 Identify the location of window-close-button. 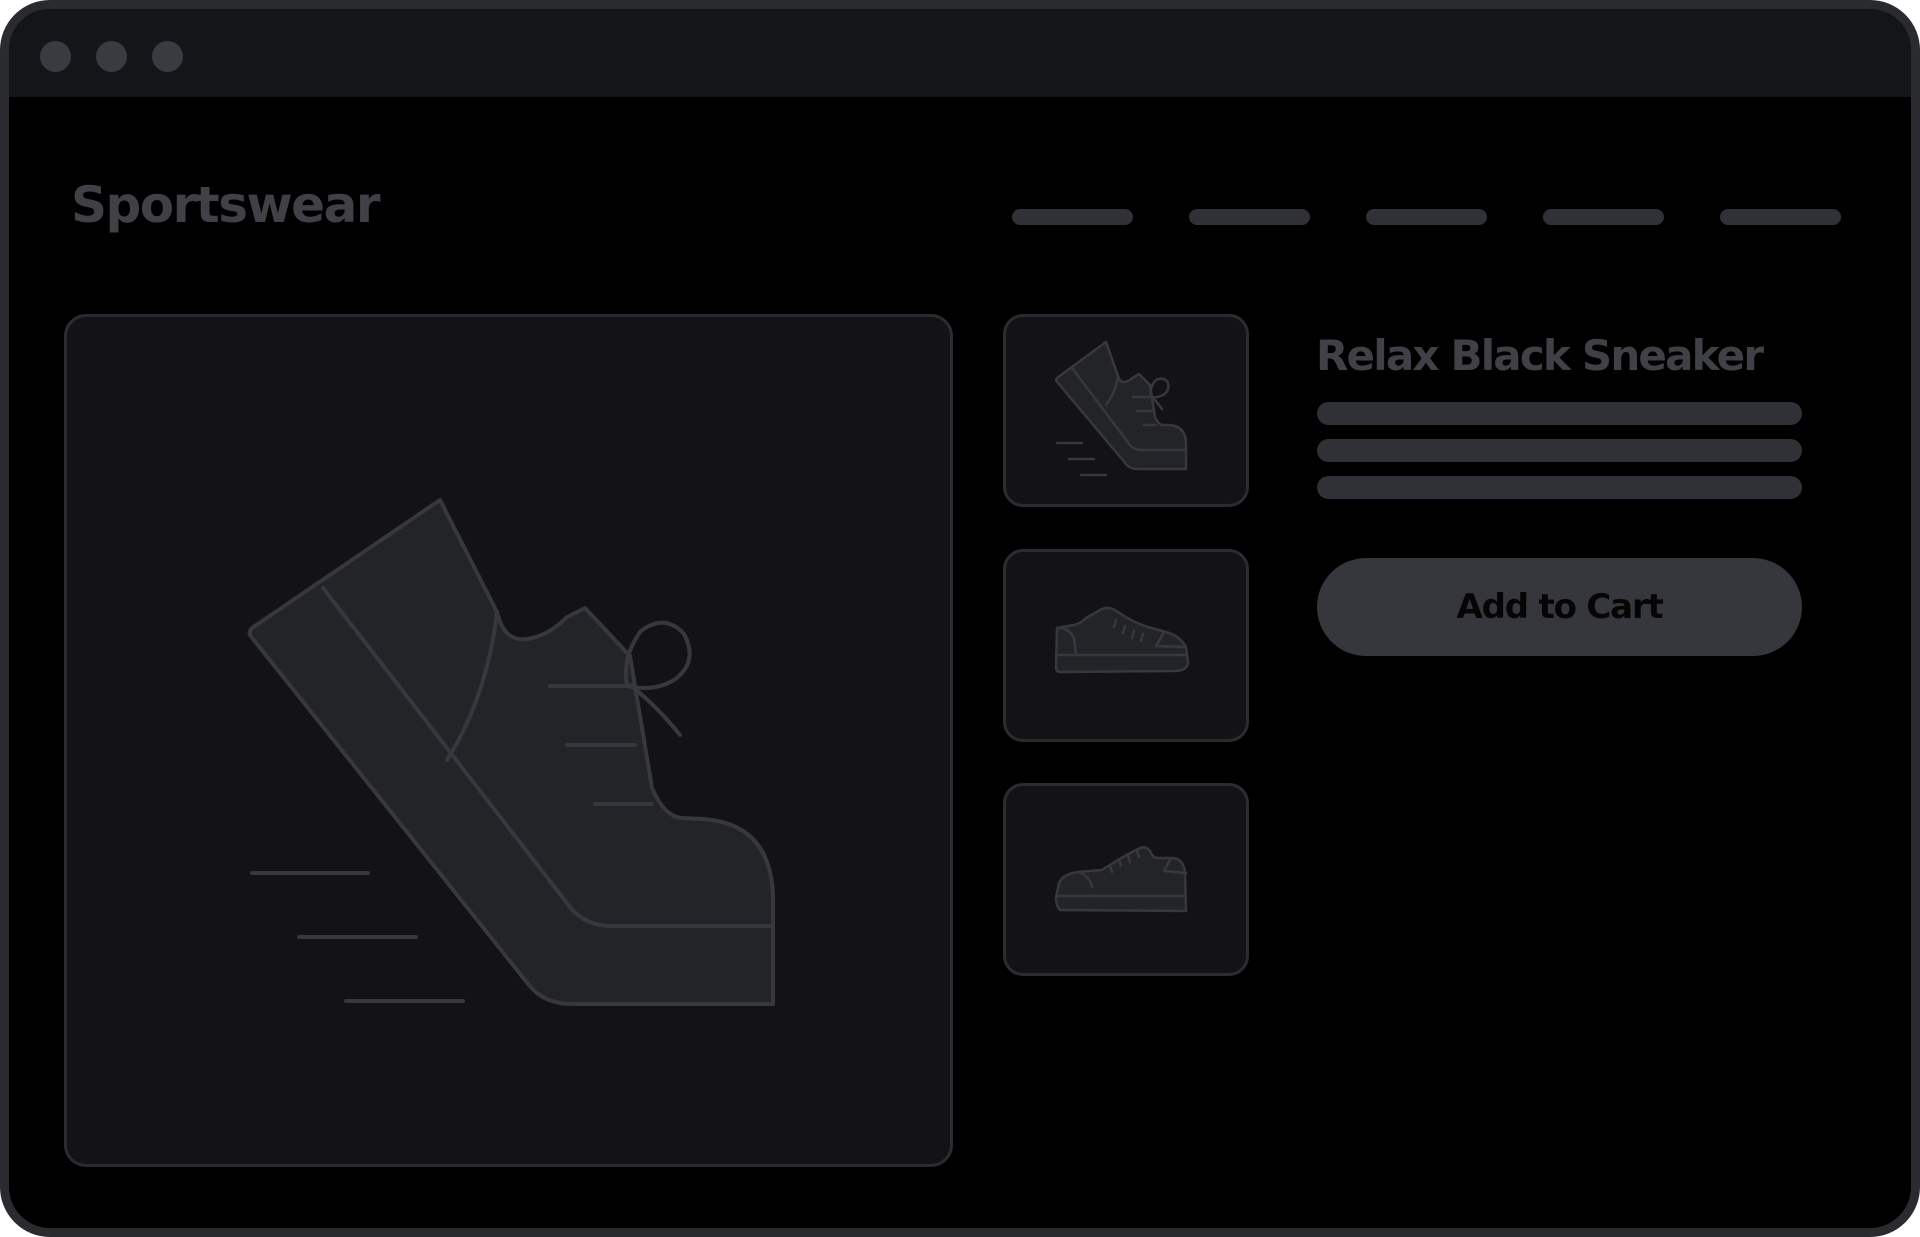
(55, 56).